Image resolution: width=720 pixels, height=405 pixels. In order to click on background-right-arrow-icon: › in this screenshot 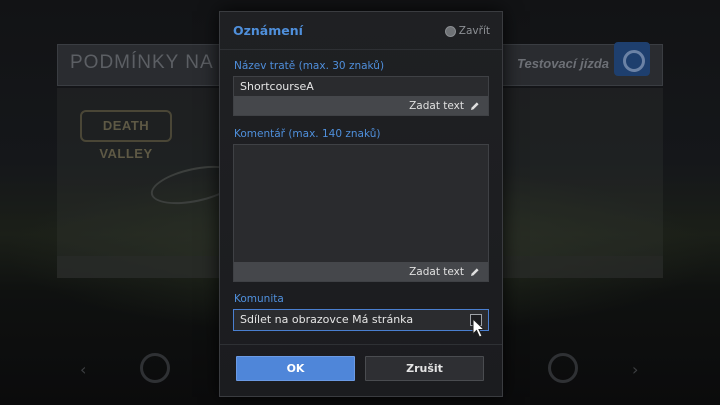, I will do `click(635, 369)`.